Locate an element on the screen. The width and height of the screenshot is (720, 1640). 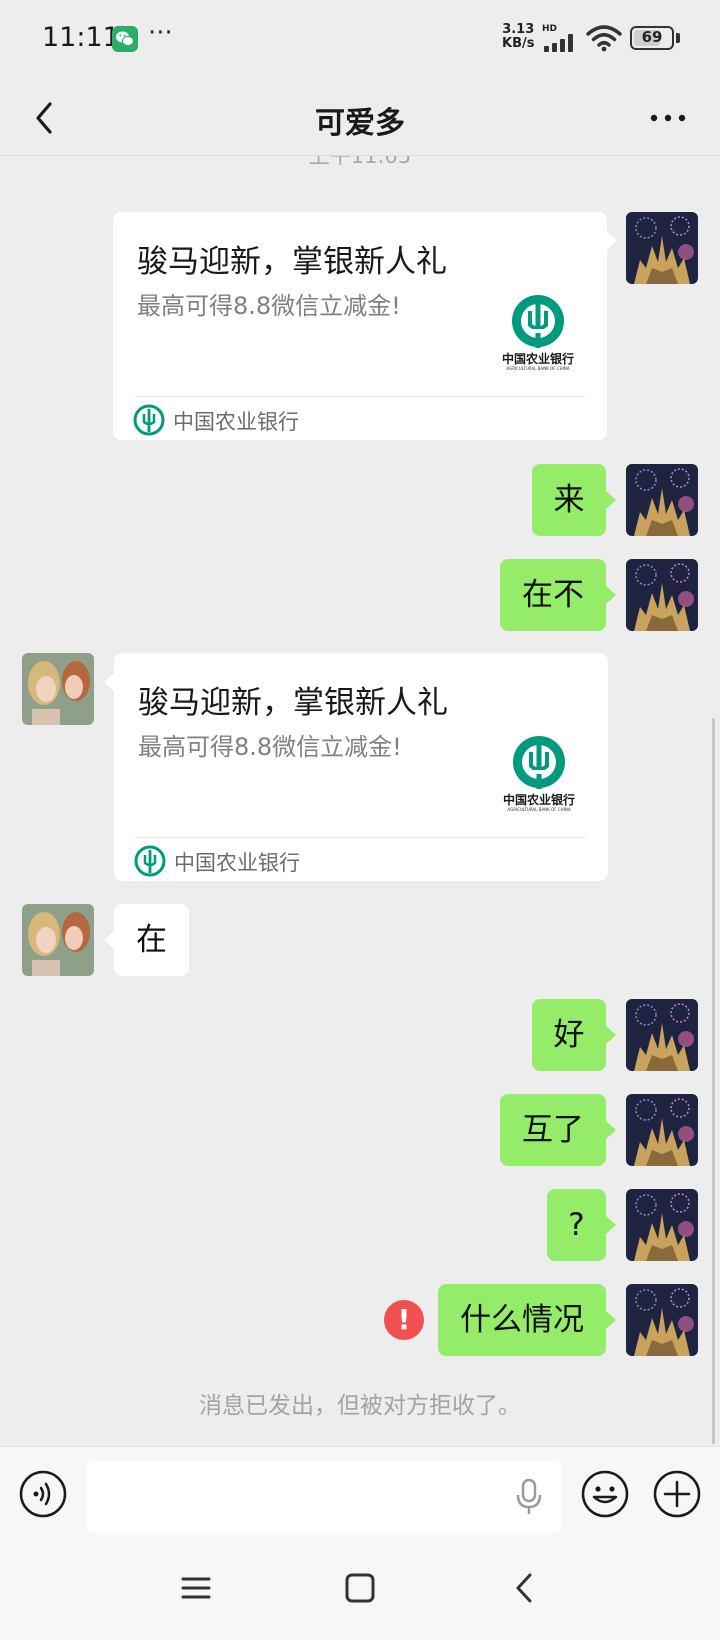
hd-badge: HD is located at coordinates (550, 29).